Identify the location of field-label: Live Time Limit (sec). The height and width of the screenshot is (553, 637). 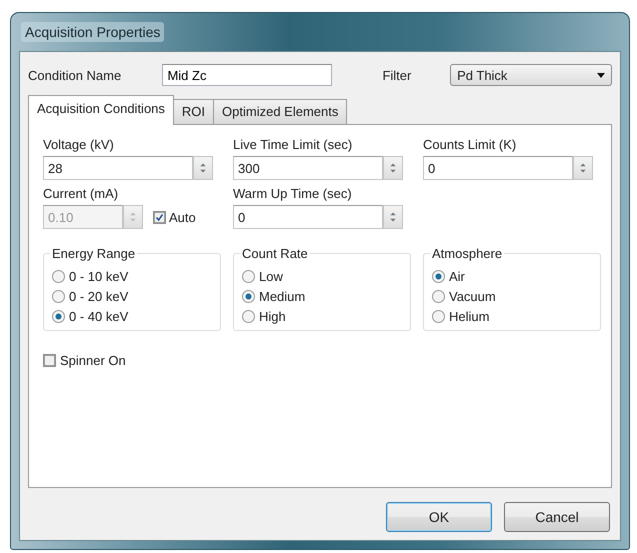
(293, 144).